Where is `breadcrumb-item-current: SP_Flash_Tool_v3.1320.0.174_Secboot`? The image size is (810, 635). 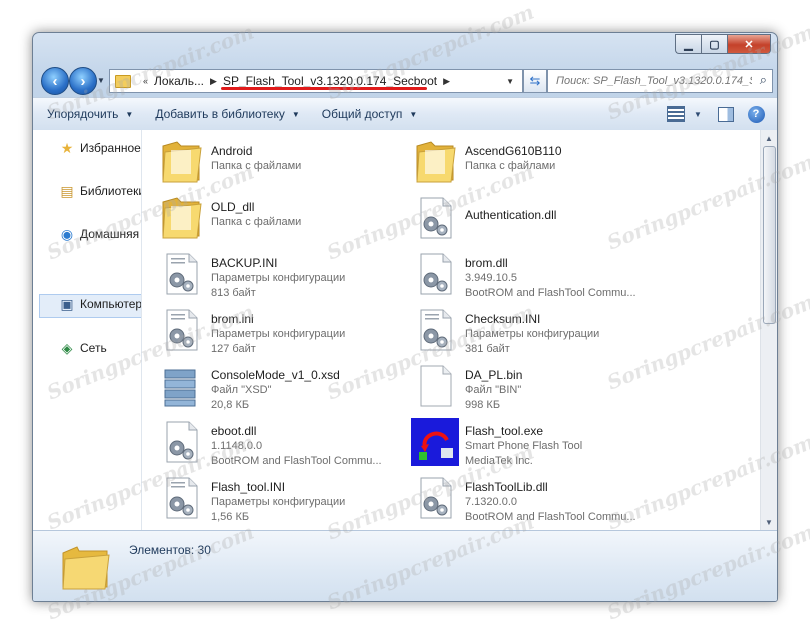 breadcrumb-item-current: SP_Flash_Tool_v3.1320.0.174_Secboot is located at coordinates (330, 81).